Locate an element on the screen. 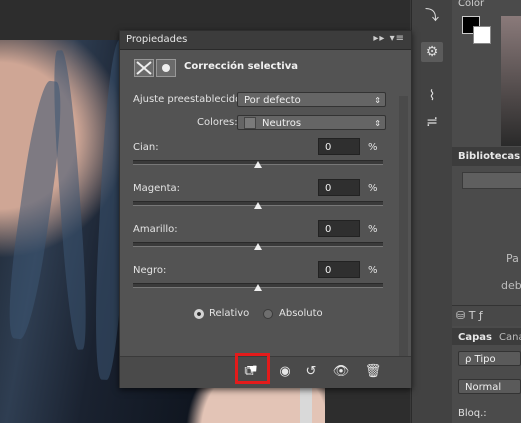  library-text: Pa is located at coordinates (512, 258).